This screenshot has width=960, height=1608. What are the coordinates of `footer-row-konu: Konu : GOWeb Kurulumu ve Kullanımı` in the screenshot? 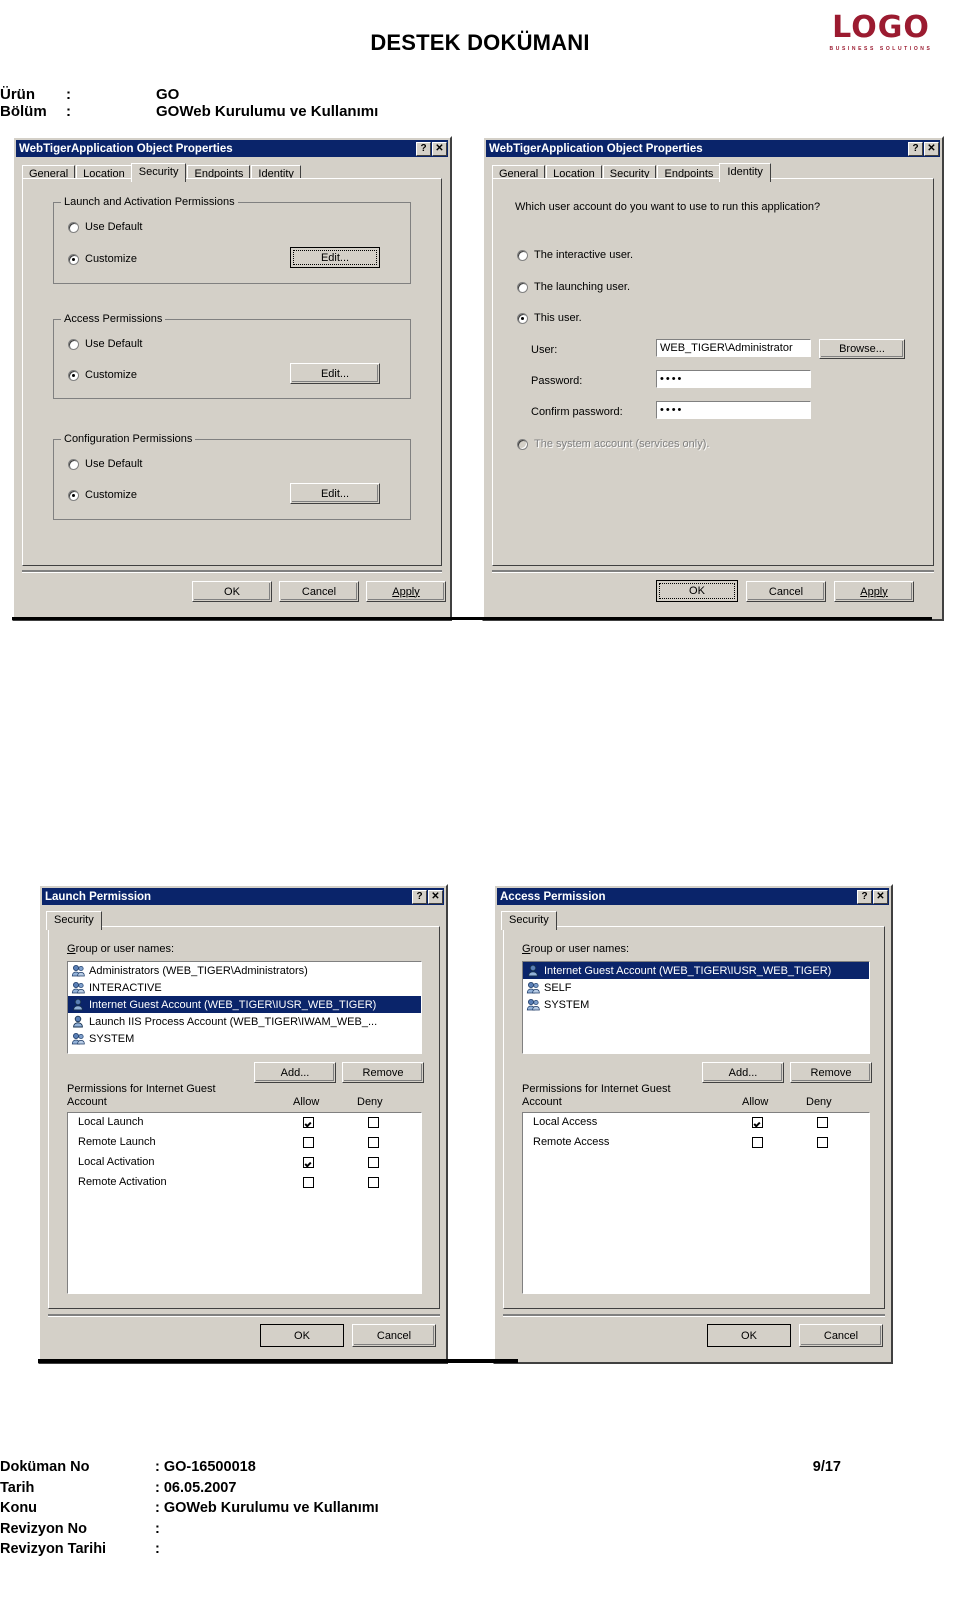 It's located at (480, 1508).